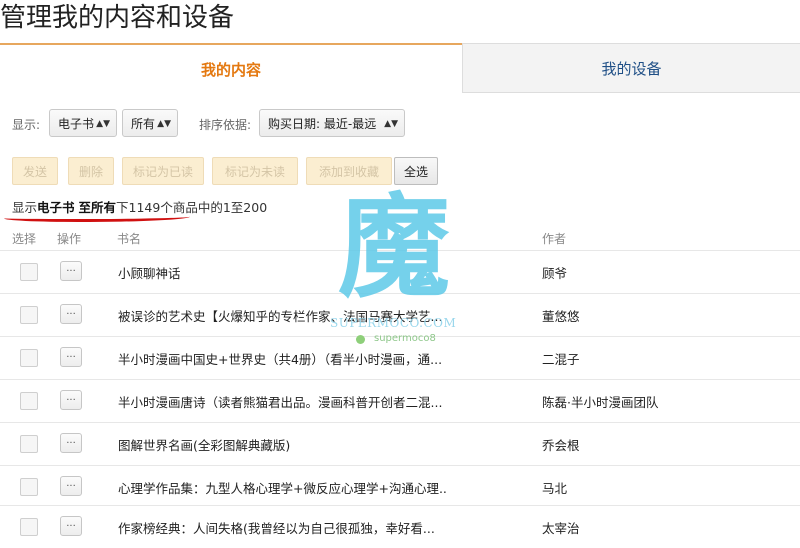 Image resolution: width=800 pixels, height=548 pixels. I want to click on book-title: 小顾聊神话, so click(149, 272).